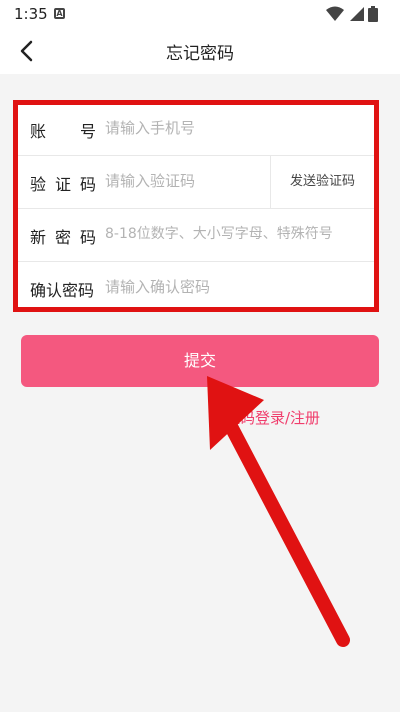 This screenshot has height=712, width=400. I want to click on code-label: 验 证 码, so click(63, 184).